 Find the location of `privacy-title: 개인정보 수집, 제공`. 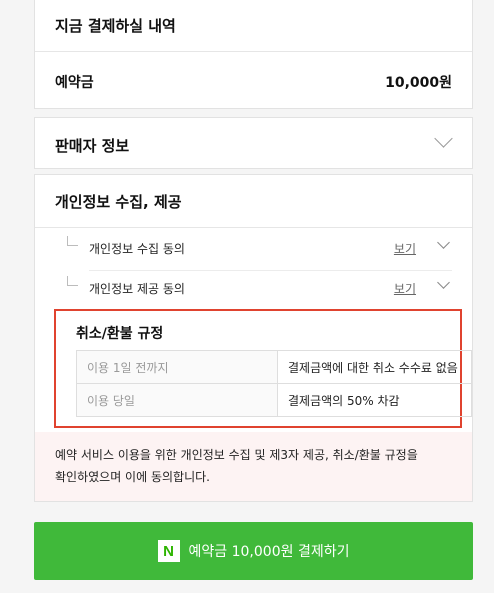

privacy-title: 개인정보 수집, 제공 is located at coordinates (118, 202).